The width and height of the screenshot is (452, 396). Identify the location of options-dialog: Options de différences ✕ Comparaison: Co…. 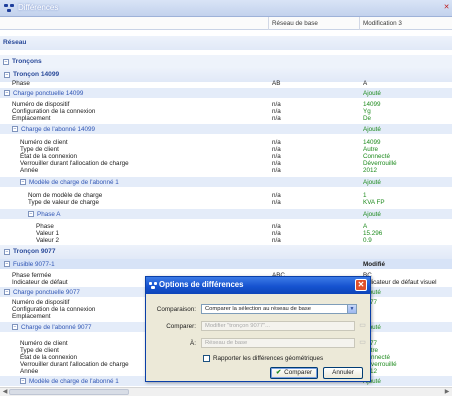
(258, 329).